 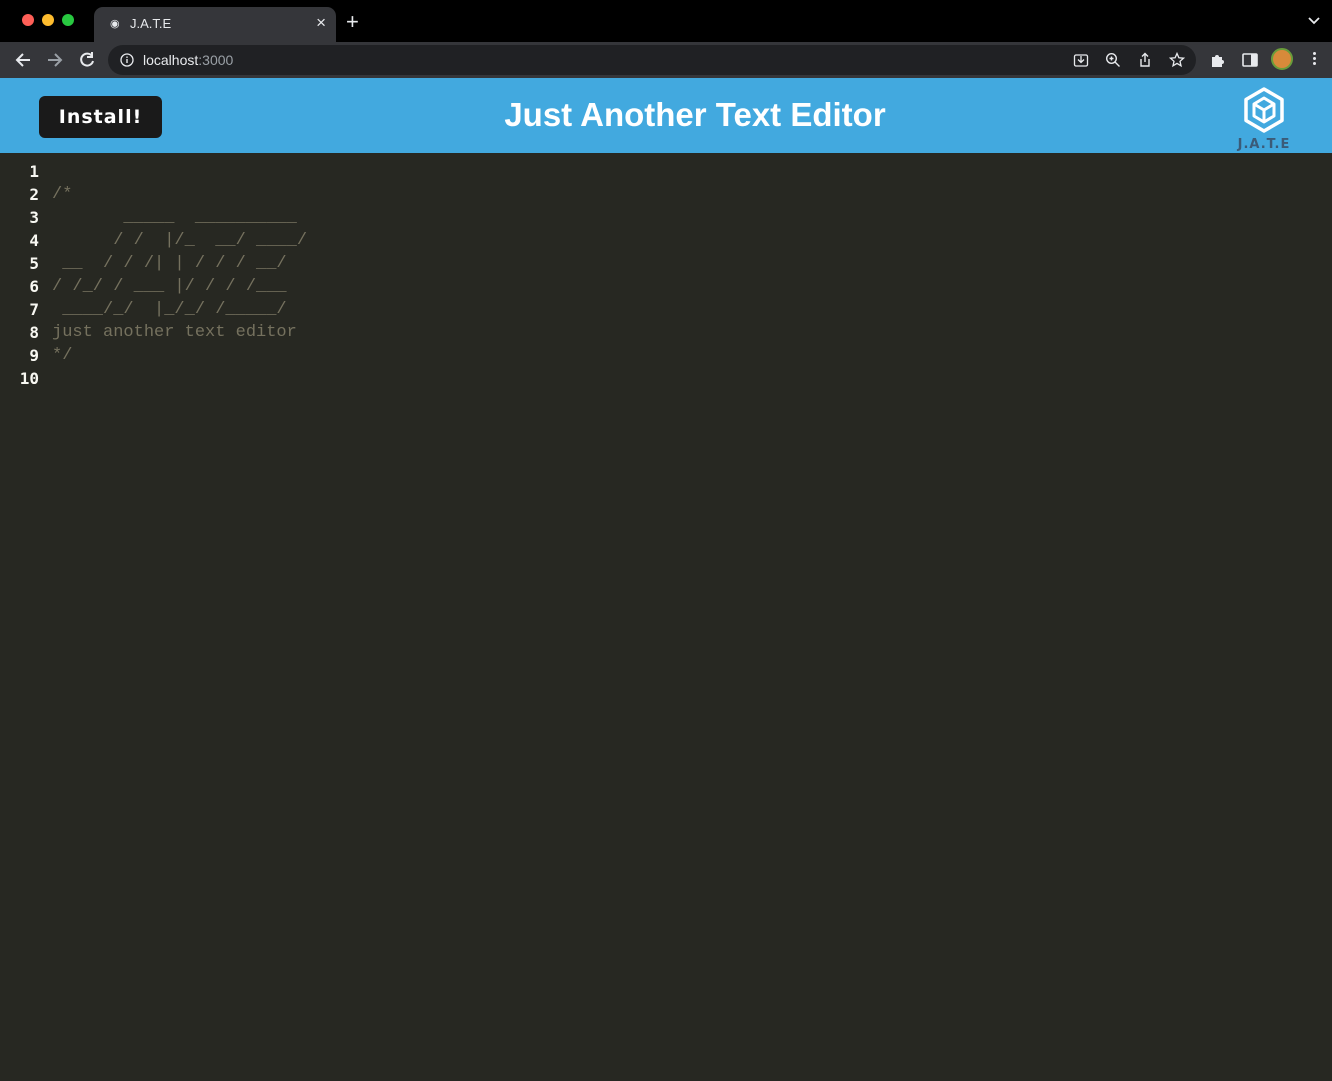 I want to click on install-app-icon, so click(x=1081, y=60).